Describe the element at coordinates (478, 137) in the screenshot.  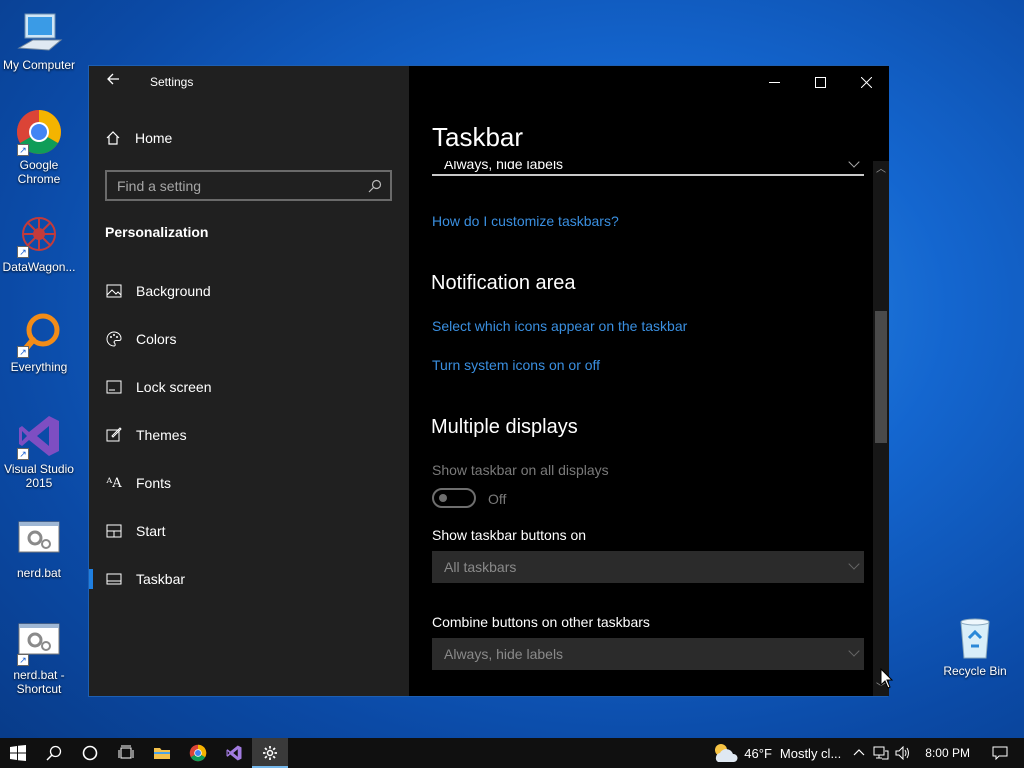
I see `page-title: Taskbar` at that location.